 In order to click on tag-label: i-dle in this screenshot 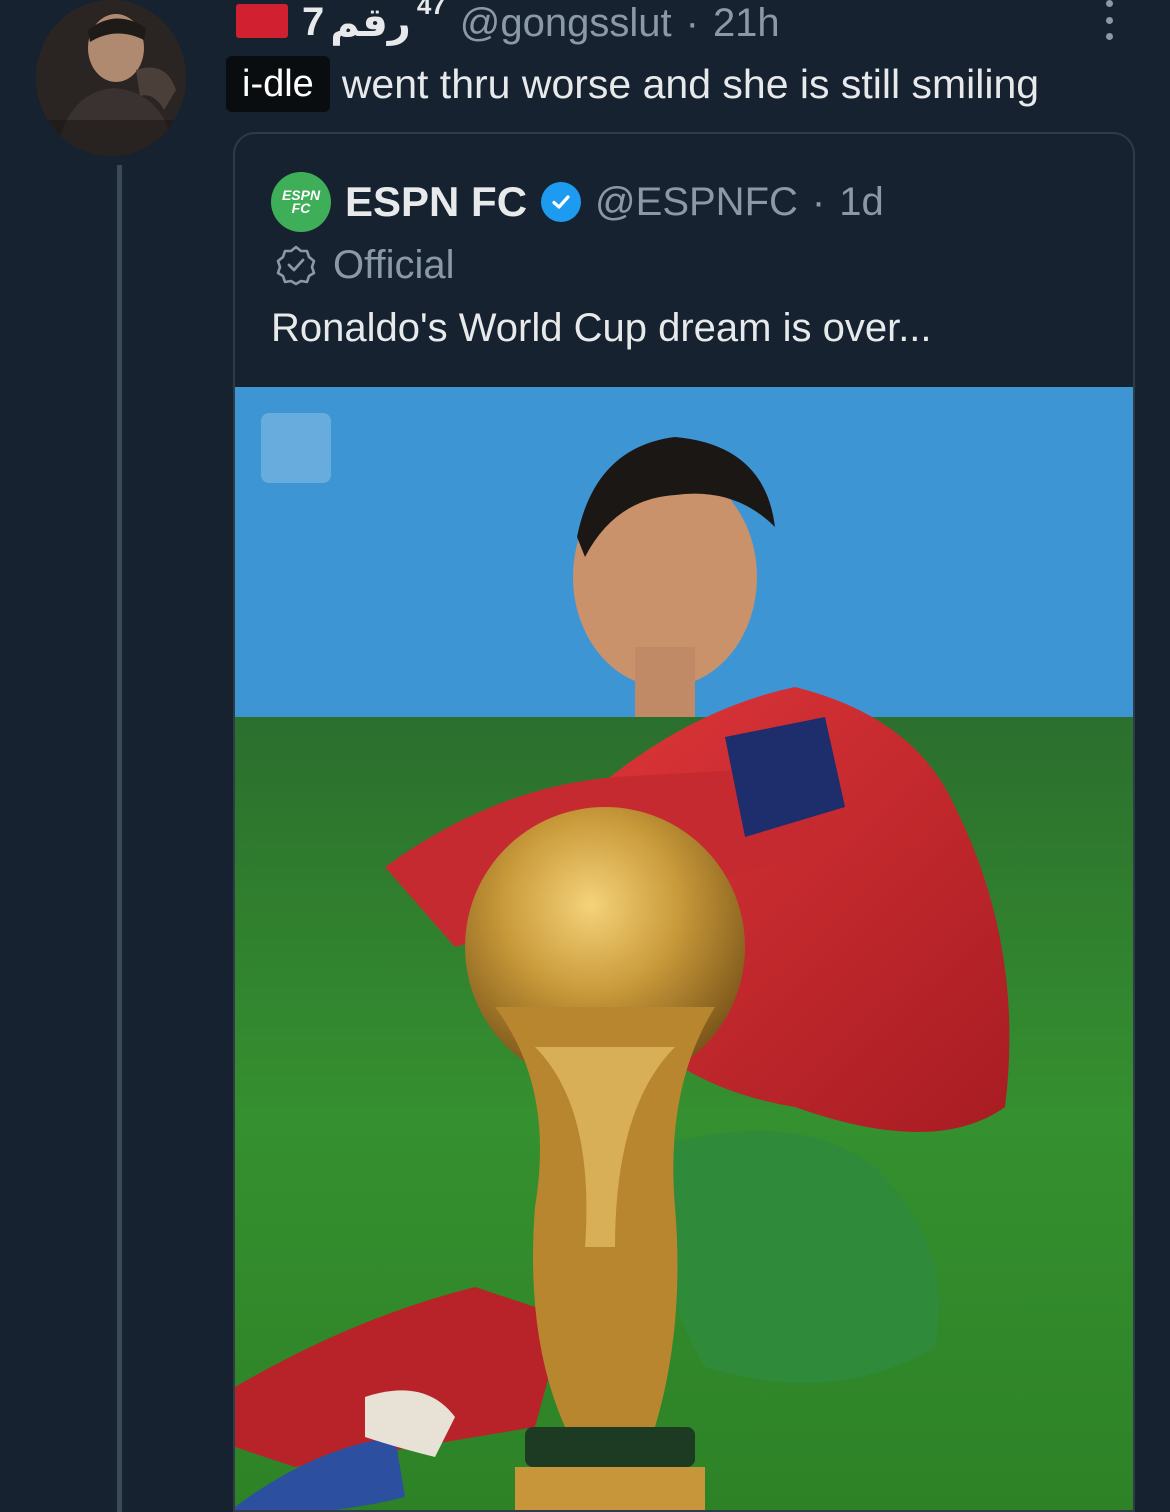, I will do `click(278, 84)`.